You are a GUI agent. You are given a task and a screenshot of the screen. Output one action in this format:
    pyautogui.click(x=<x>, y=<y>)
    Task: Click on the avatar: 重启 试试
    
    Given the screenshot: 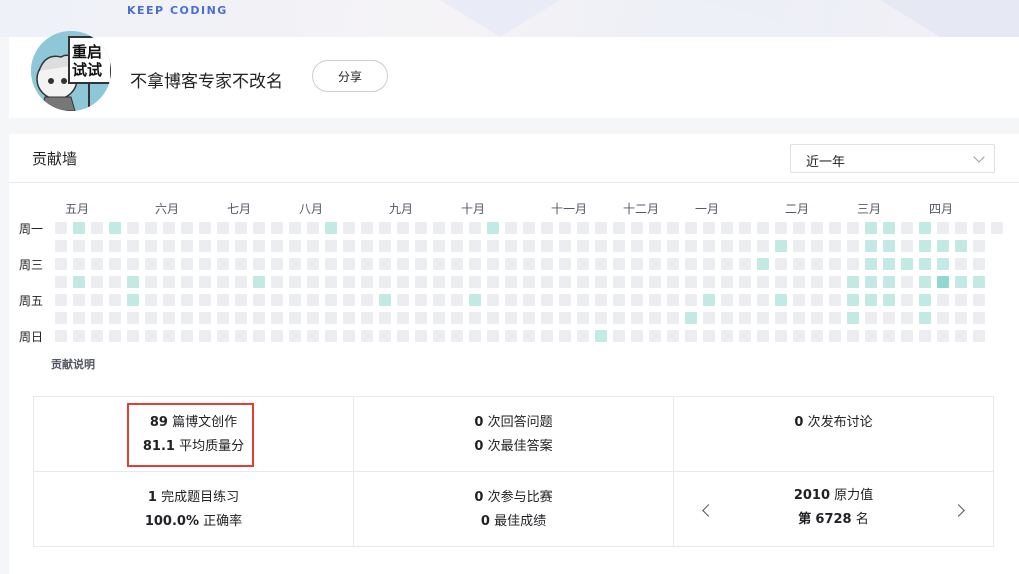 What is the action you would take?
    pyautogui.click(x=71, y=71)
    